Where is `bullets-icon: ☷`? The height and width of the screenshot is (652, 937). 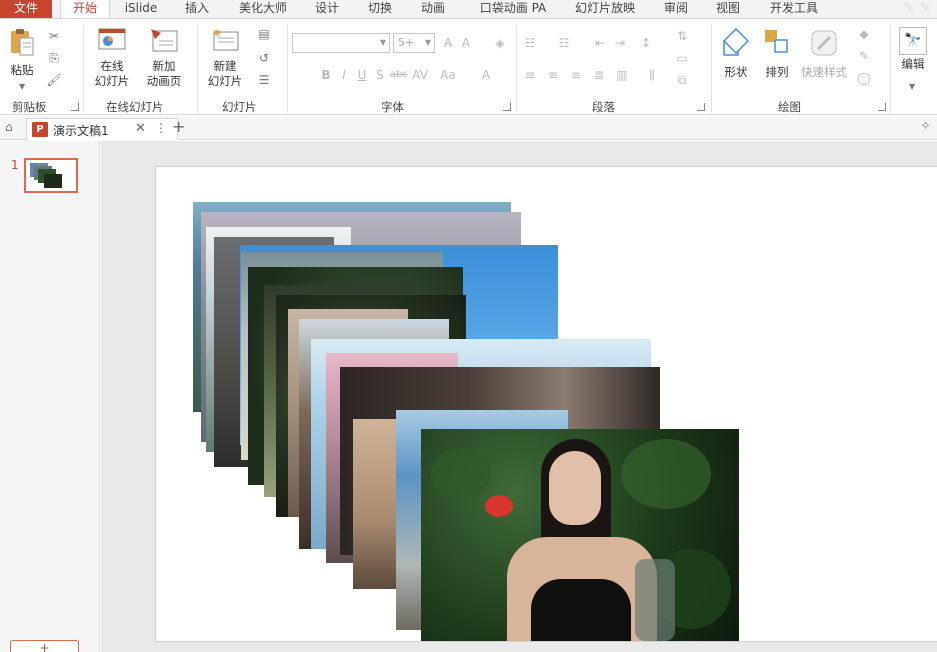 bullets-icon: ☷ is located at coordinates (530, 43).